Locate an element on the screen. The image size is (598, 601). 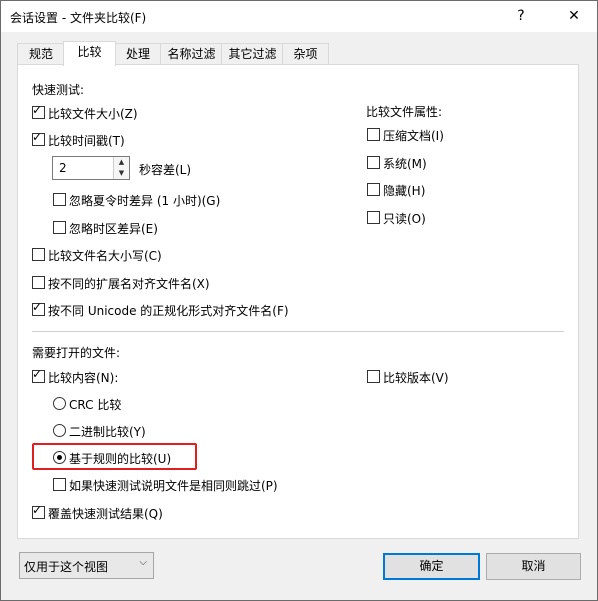
hidden-label: 隐藏(H) is located at coordinates (404, 190).